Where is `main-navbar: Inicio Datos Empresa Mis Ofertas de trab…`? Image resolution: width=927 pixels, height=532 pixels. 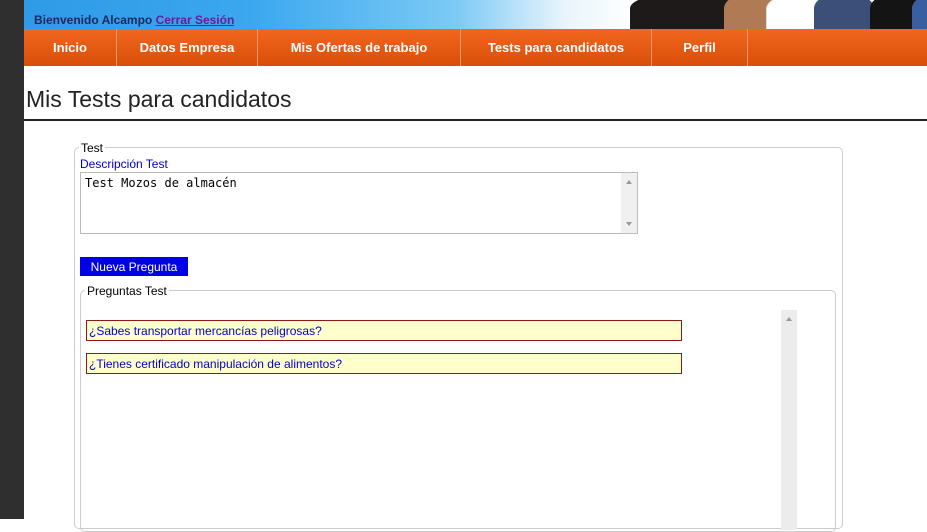
main-navbar: Inicio Datos Empresa Mis Ofertas de trab… is located at coordinates (475, 47).